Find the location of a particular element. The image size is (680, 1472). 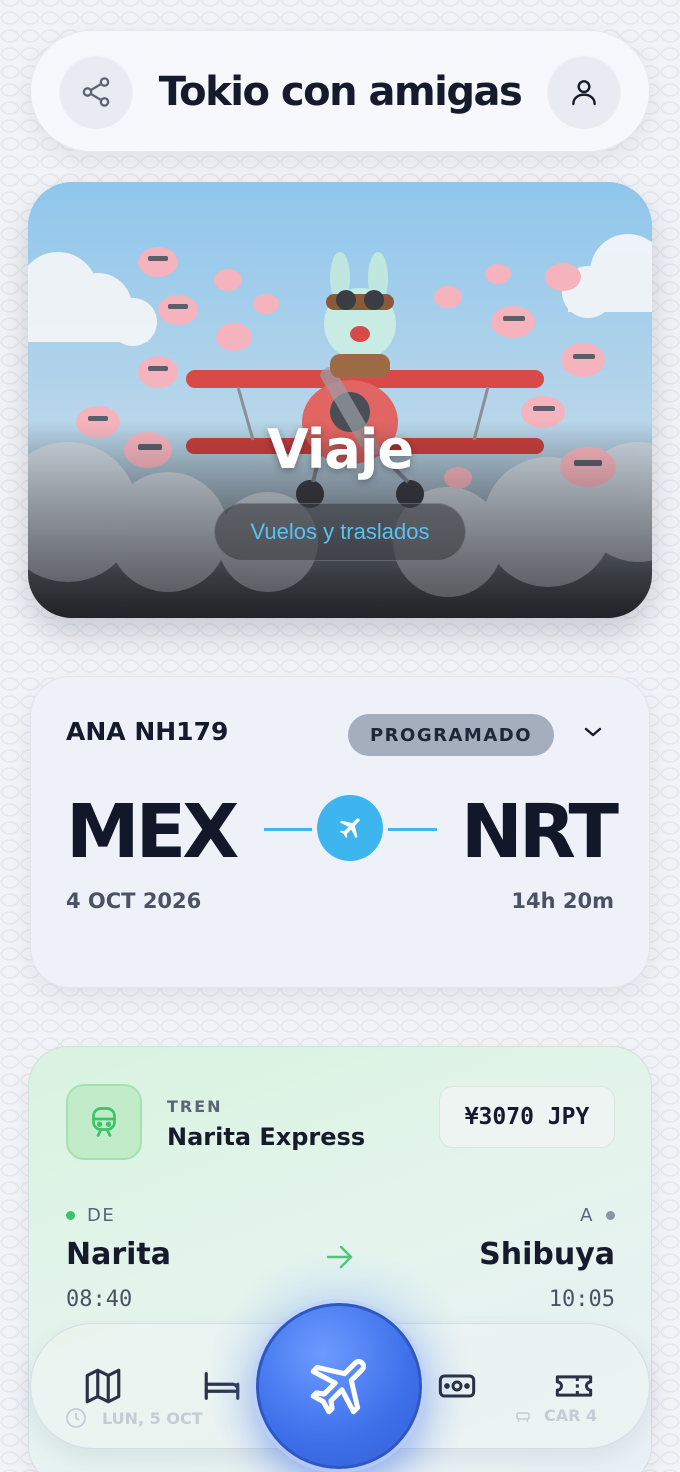

nav-tickets is located at coordinates (574, 1386).